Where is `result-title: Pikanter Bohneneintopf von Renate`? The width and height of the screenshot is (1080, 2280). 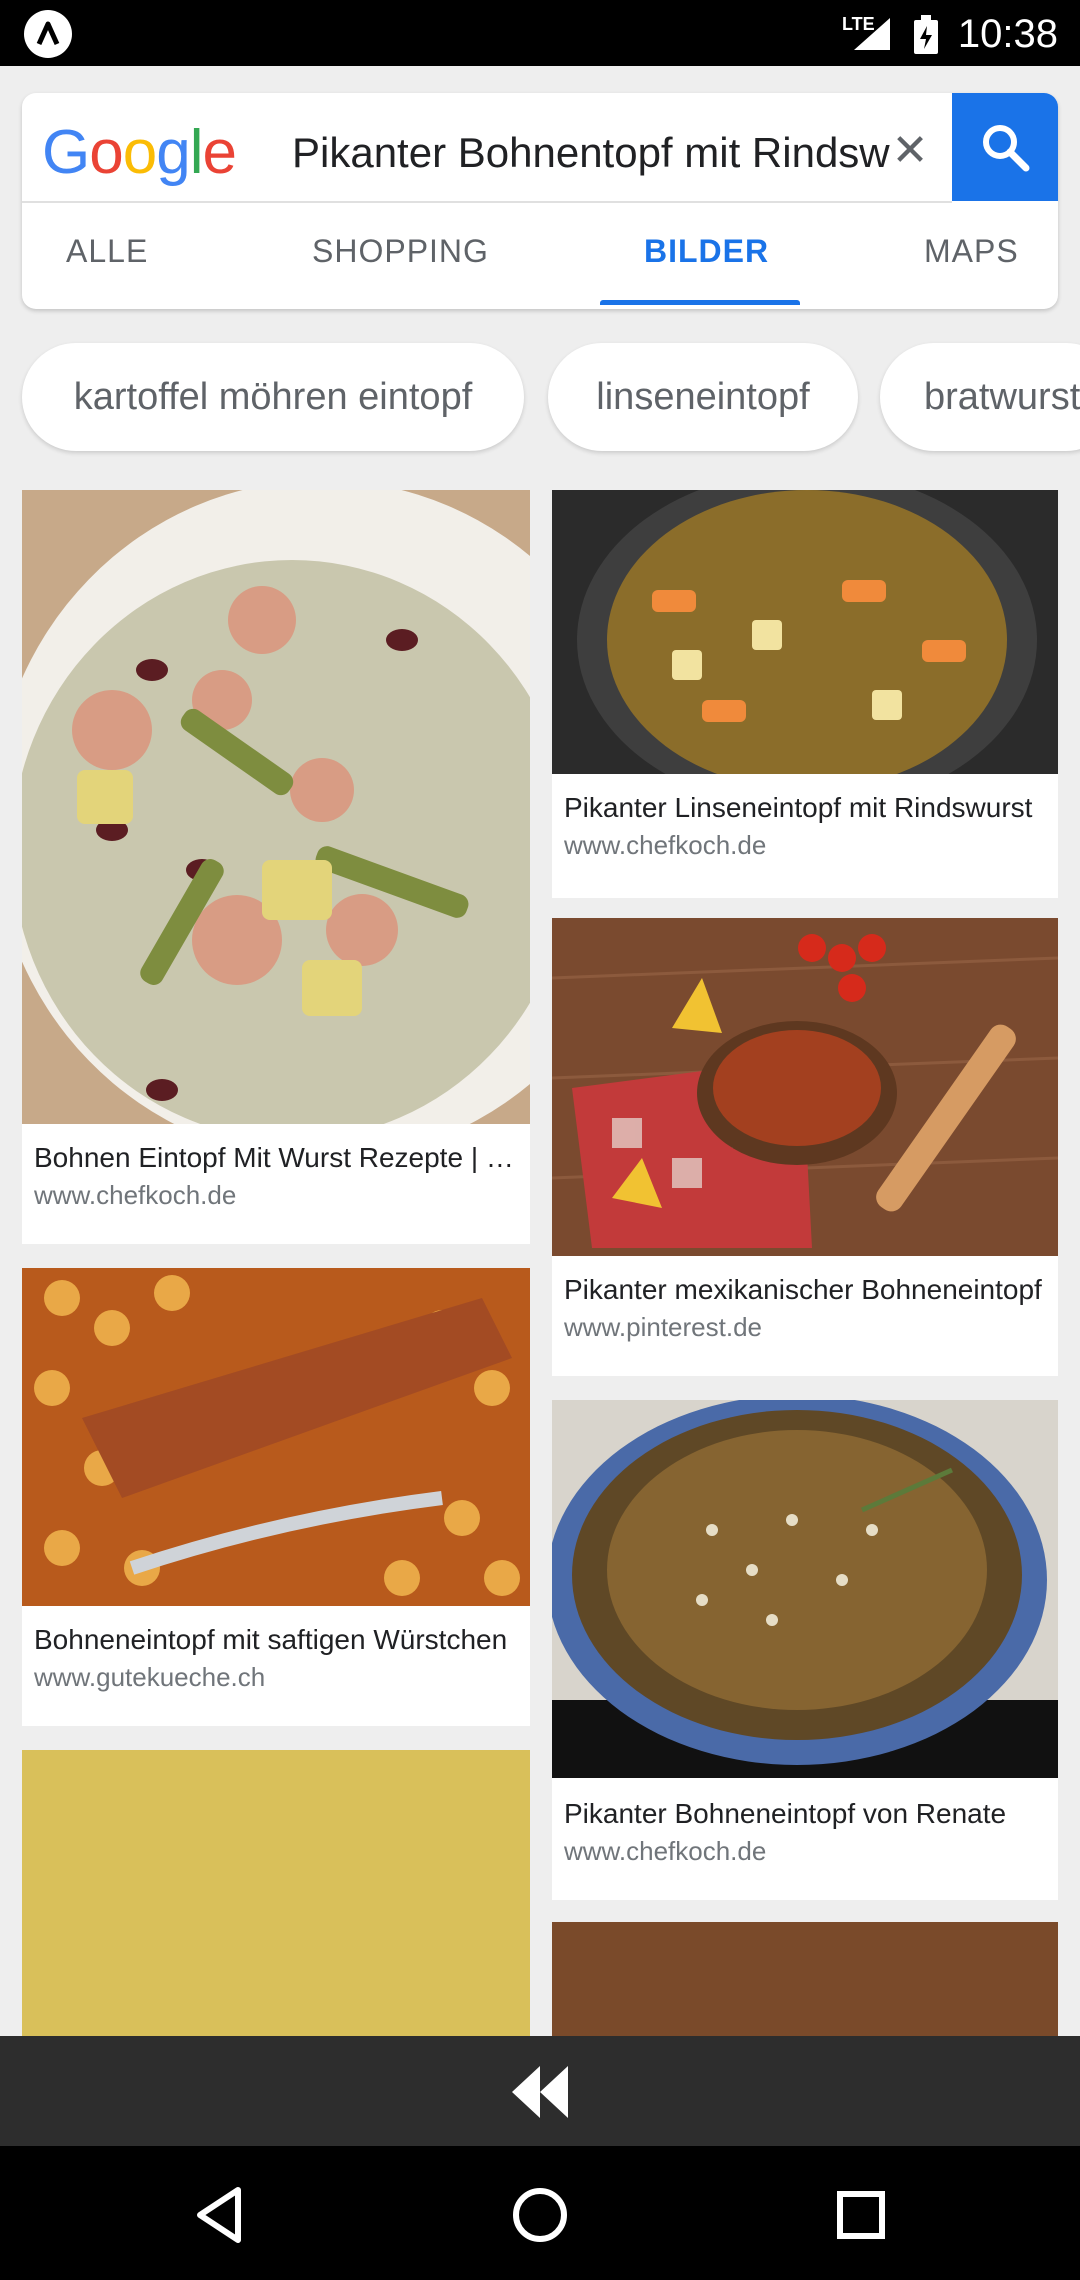 result-title: Pikanter Bohneneintopf von Renate is located at coordinates (785, 1813).